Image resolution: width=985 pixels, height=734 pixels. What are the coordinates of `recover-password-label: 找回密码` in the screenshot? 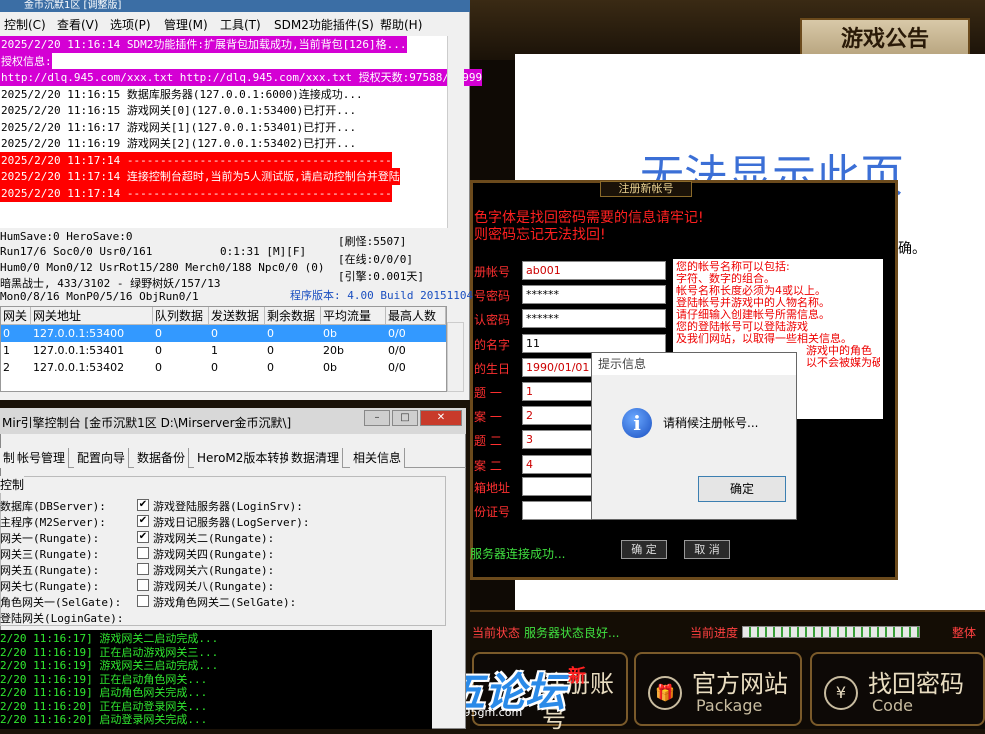 It's located at (916, 684).